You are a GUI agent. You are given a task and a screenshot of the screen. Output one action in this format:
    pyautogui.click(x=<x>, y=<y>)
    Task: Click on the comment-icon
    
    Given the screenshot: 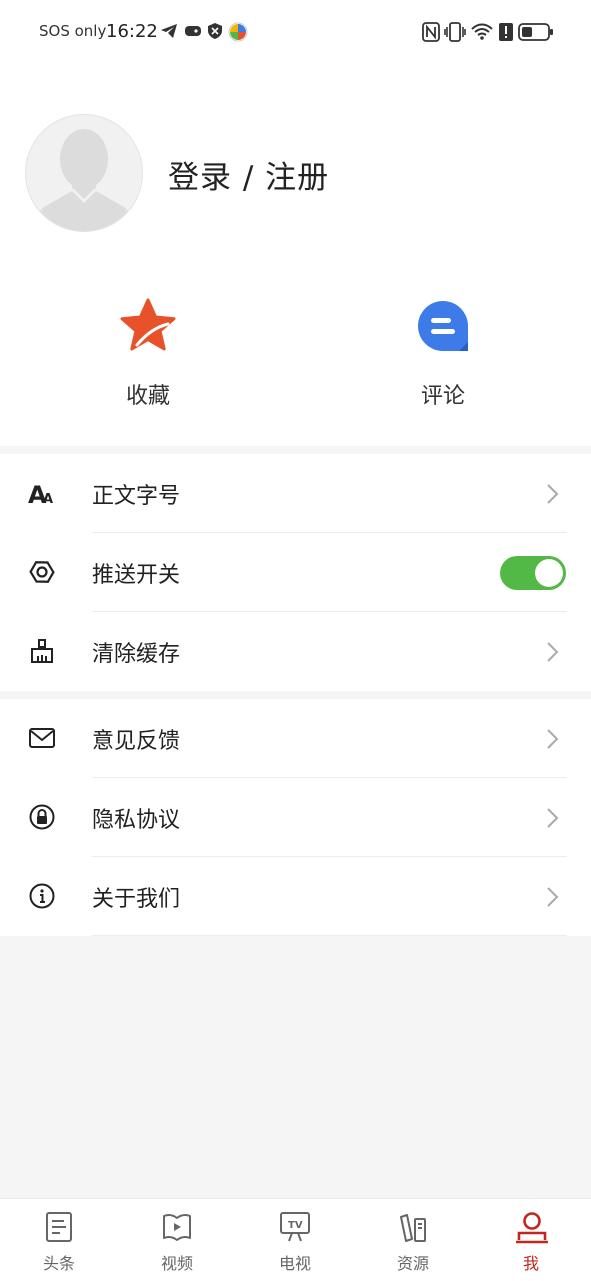 What is the action you would take?
    pyautogui.click(x=443, y=326)
    